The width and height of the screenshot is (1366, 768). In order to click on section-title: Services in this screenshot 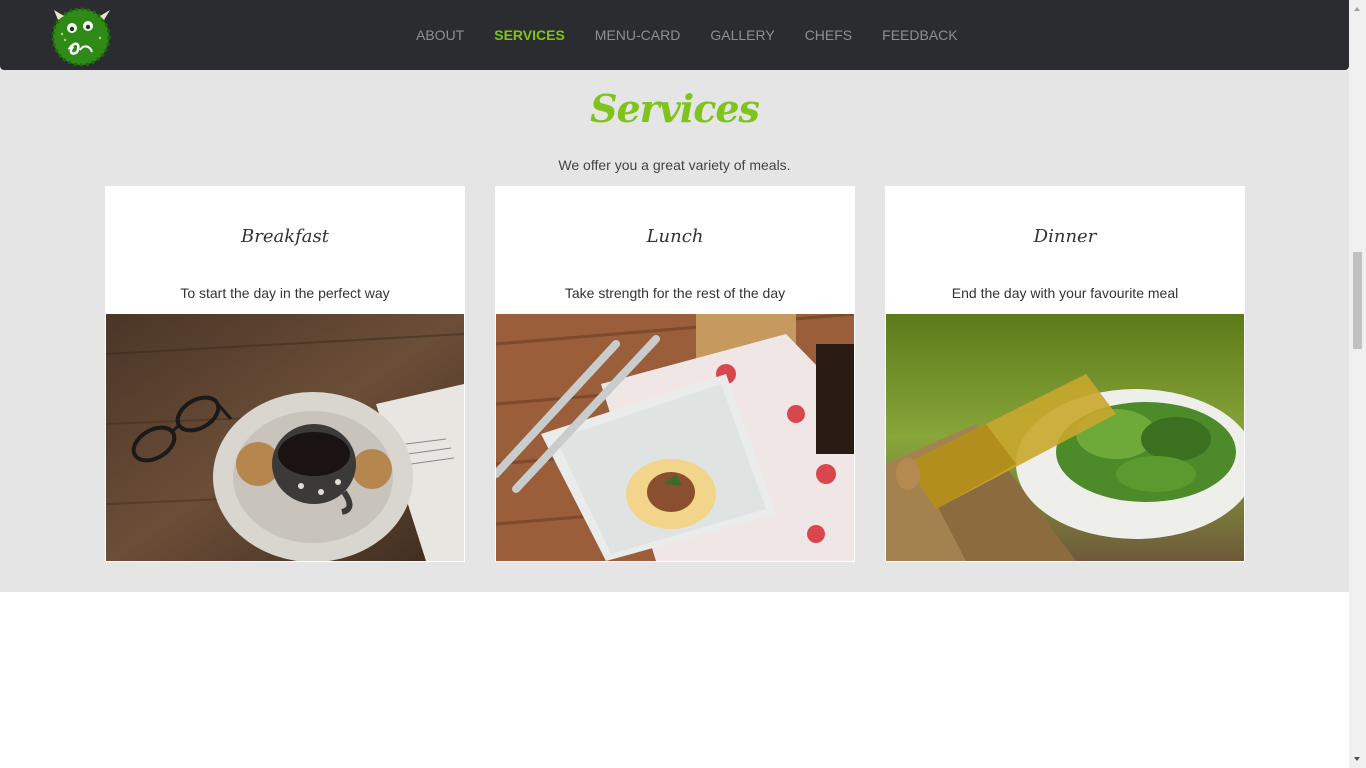, I will do `click(675, 108)`.